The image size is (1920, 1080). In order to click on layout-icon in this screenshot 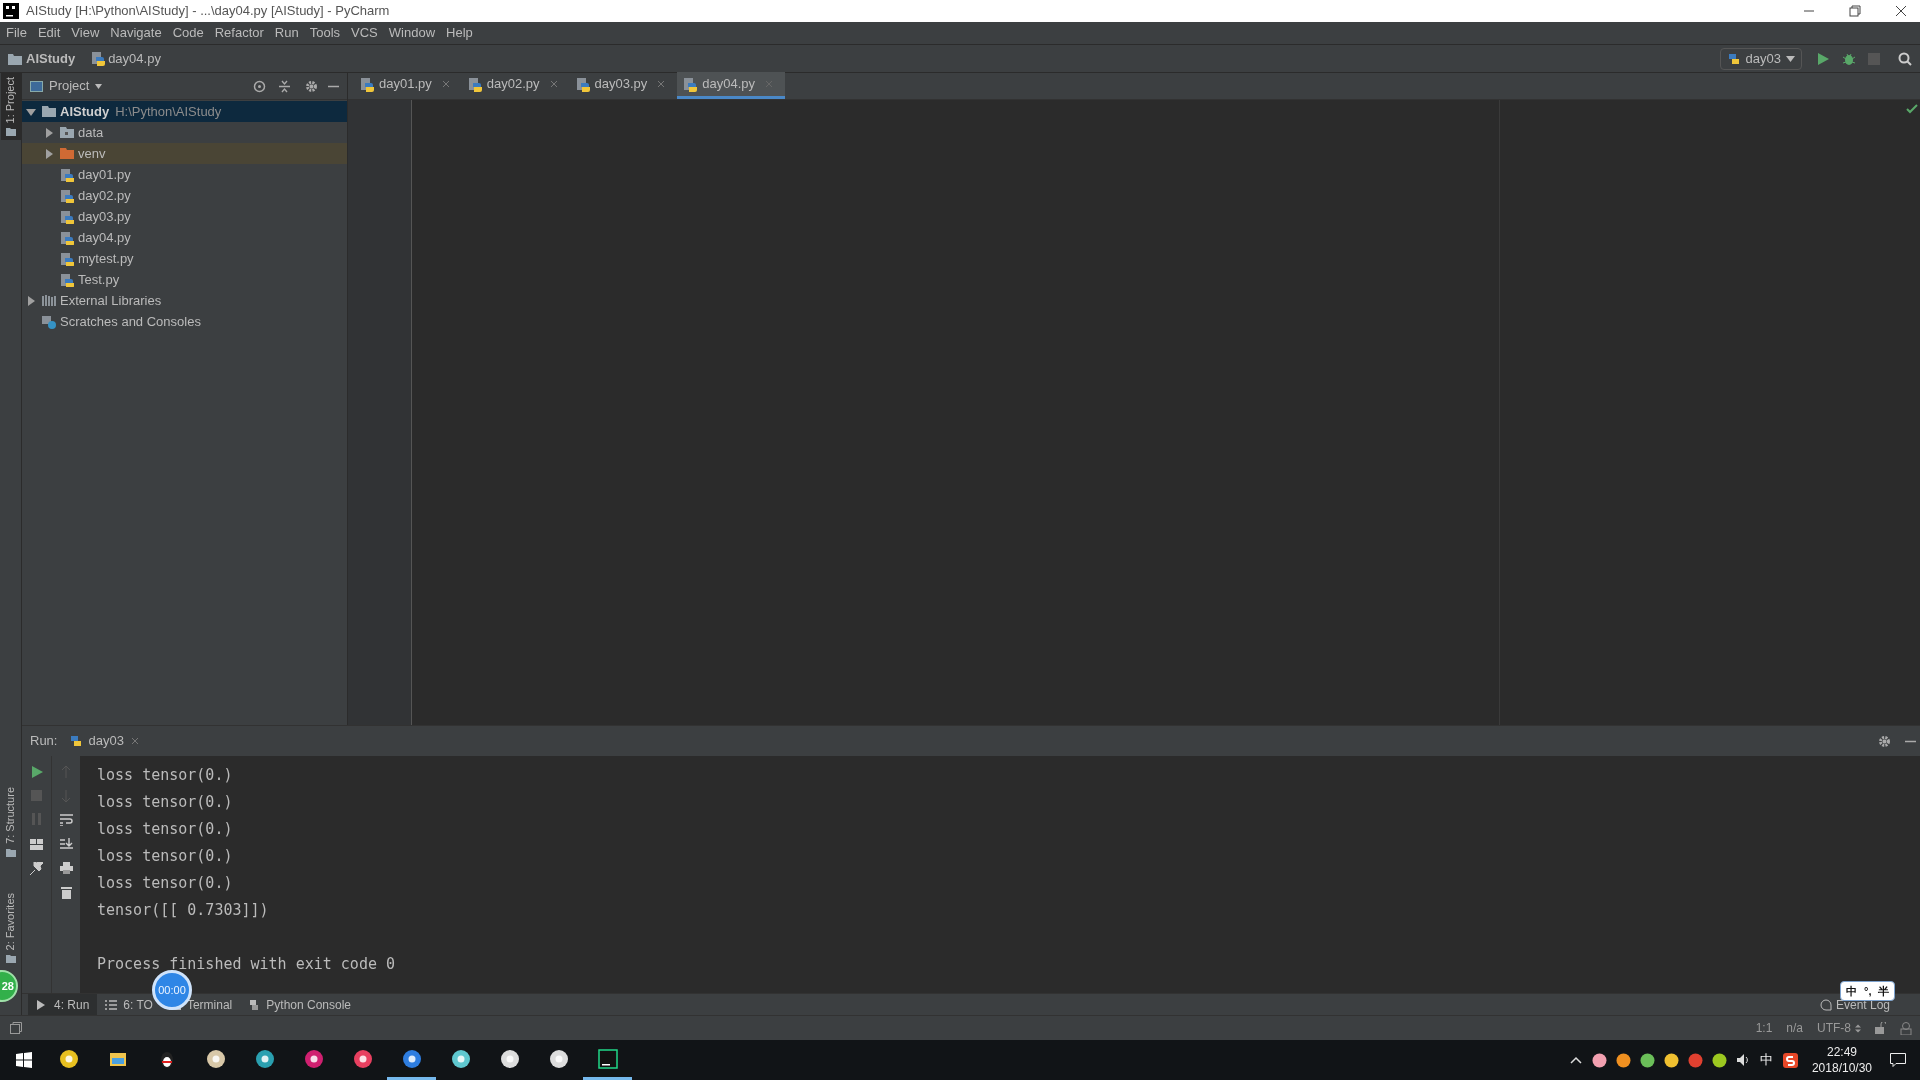, I will do `click(36, 844)`.